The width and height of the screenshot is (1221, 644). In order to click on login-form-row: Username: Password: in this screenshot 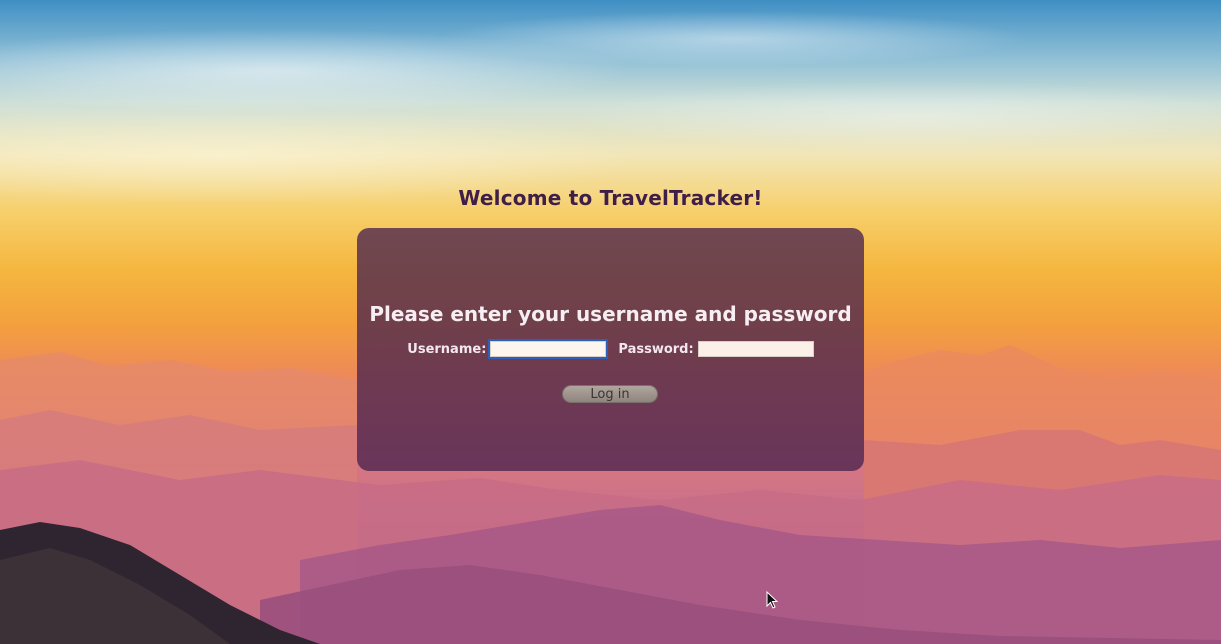, I will do `click(610, 349)`.